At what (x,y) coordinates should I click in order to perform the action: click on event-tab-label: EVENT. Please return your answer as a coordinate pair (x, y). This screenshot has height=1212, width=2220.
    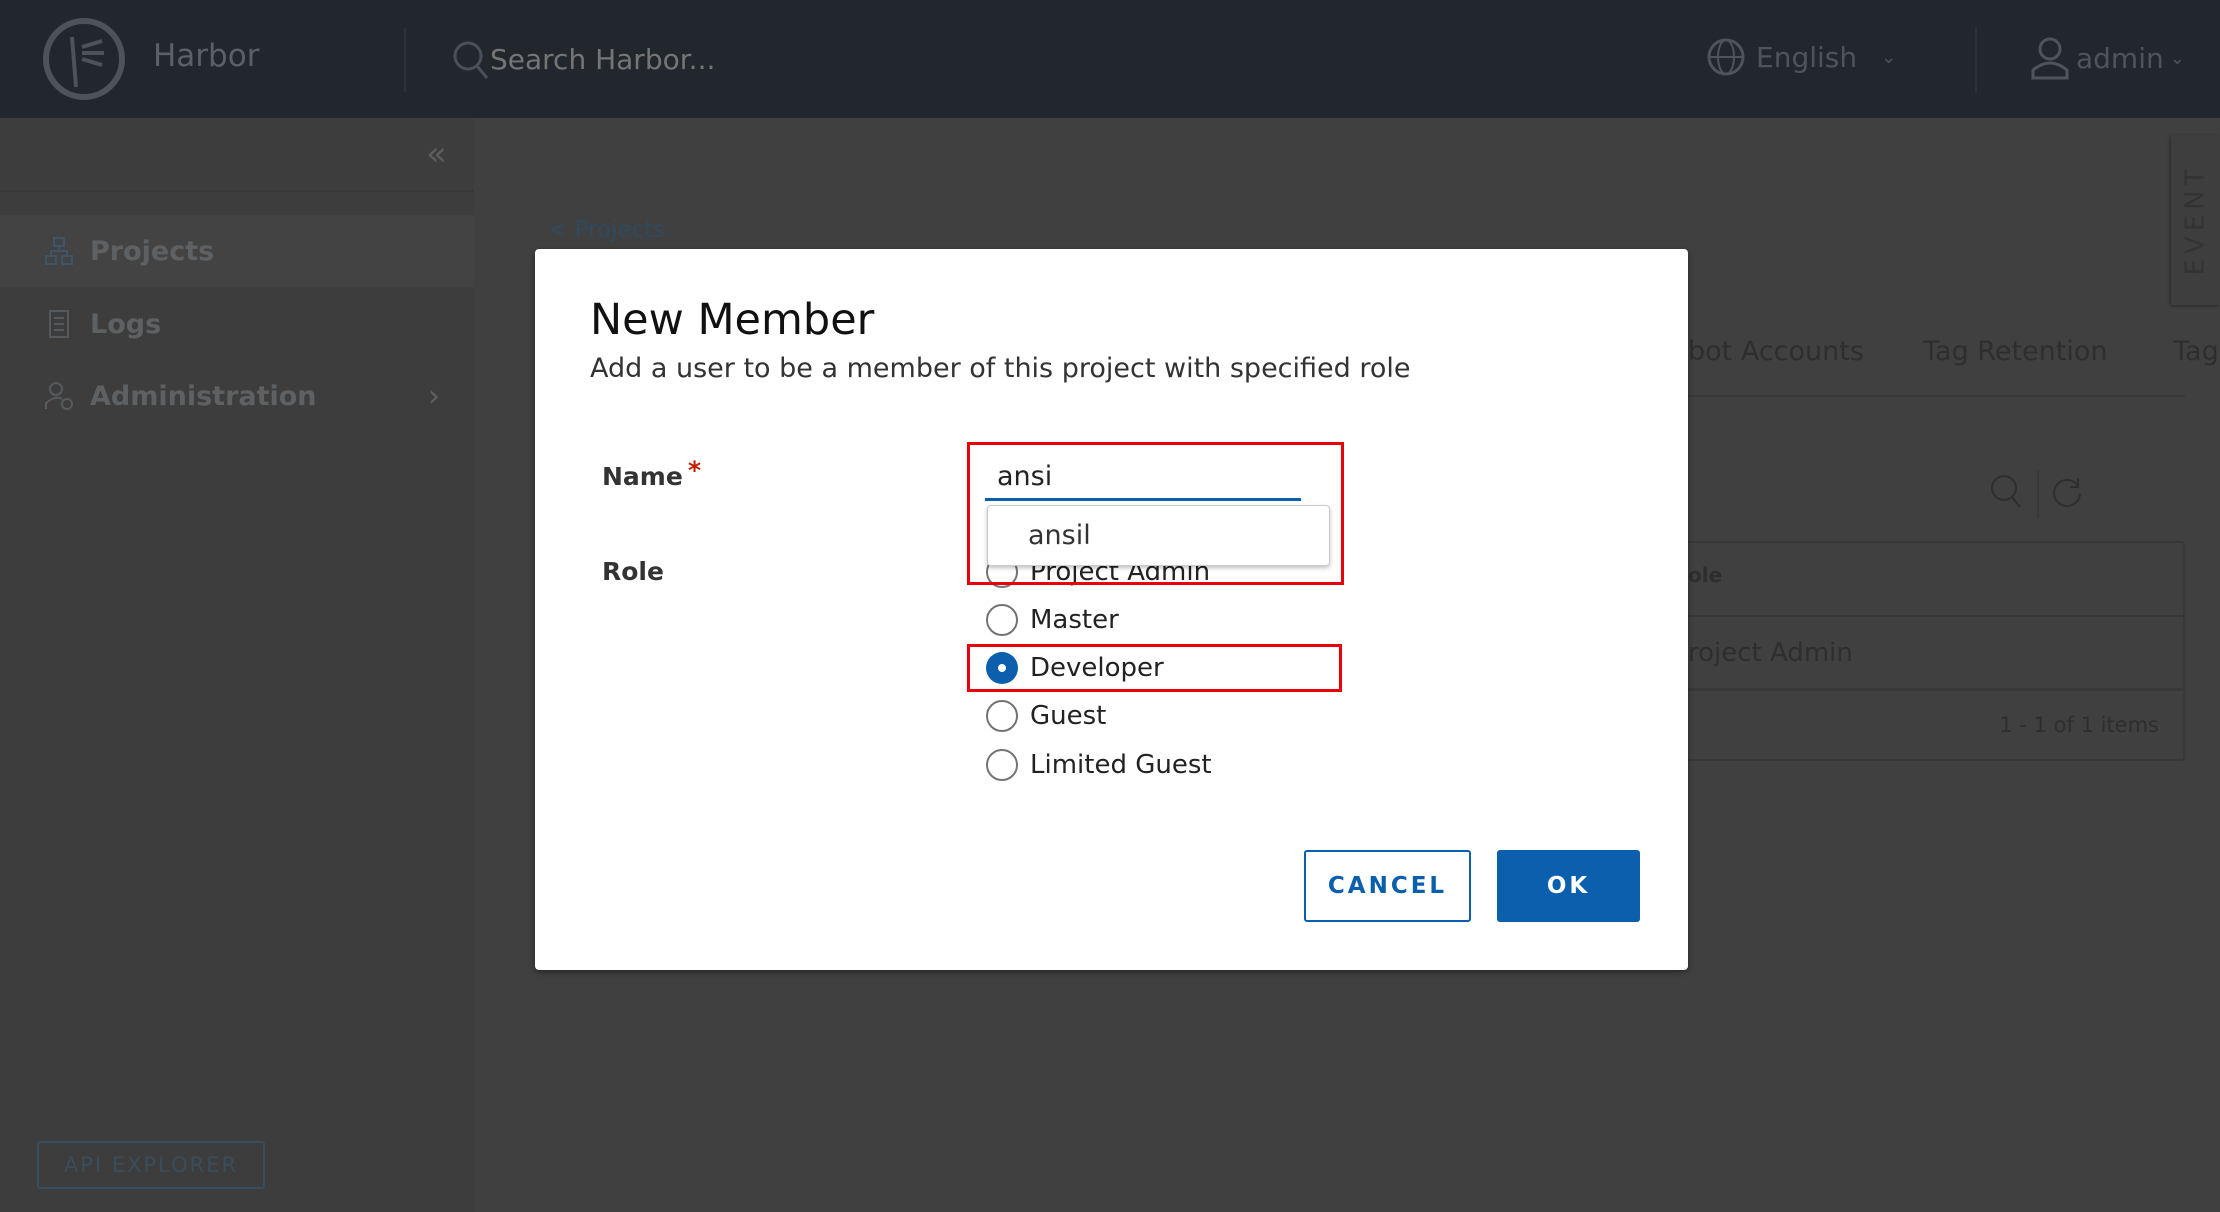
    Looking at the image, I should click on (2195, 220).